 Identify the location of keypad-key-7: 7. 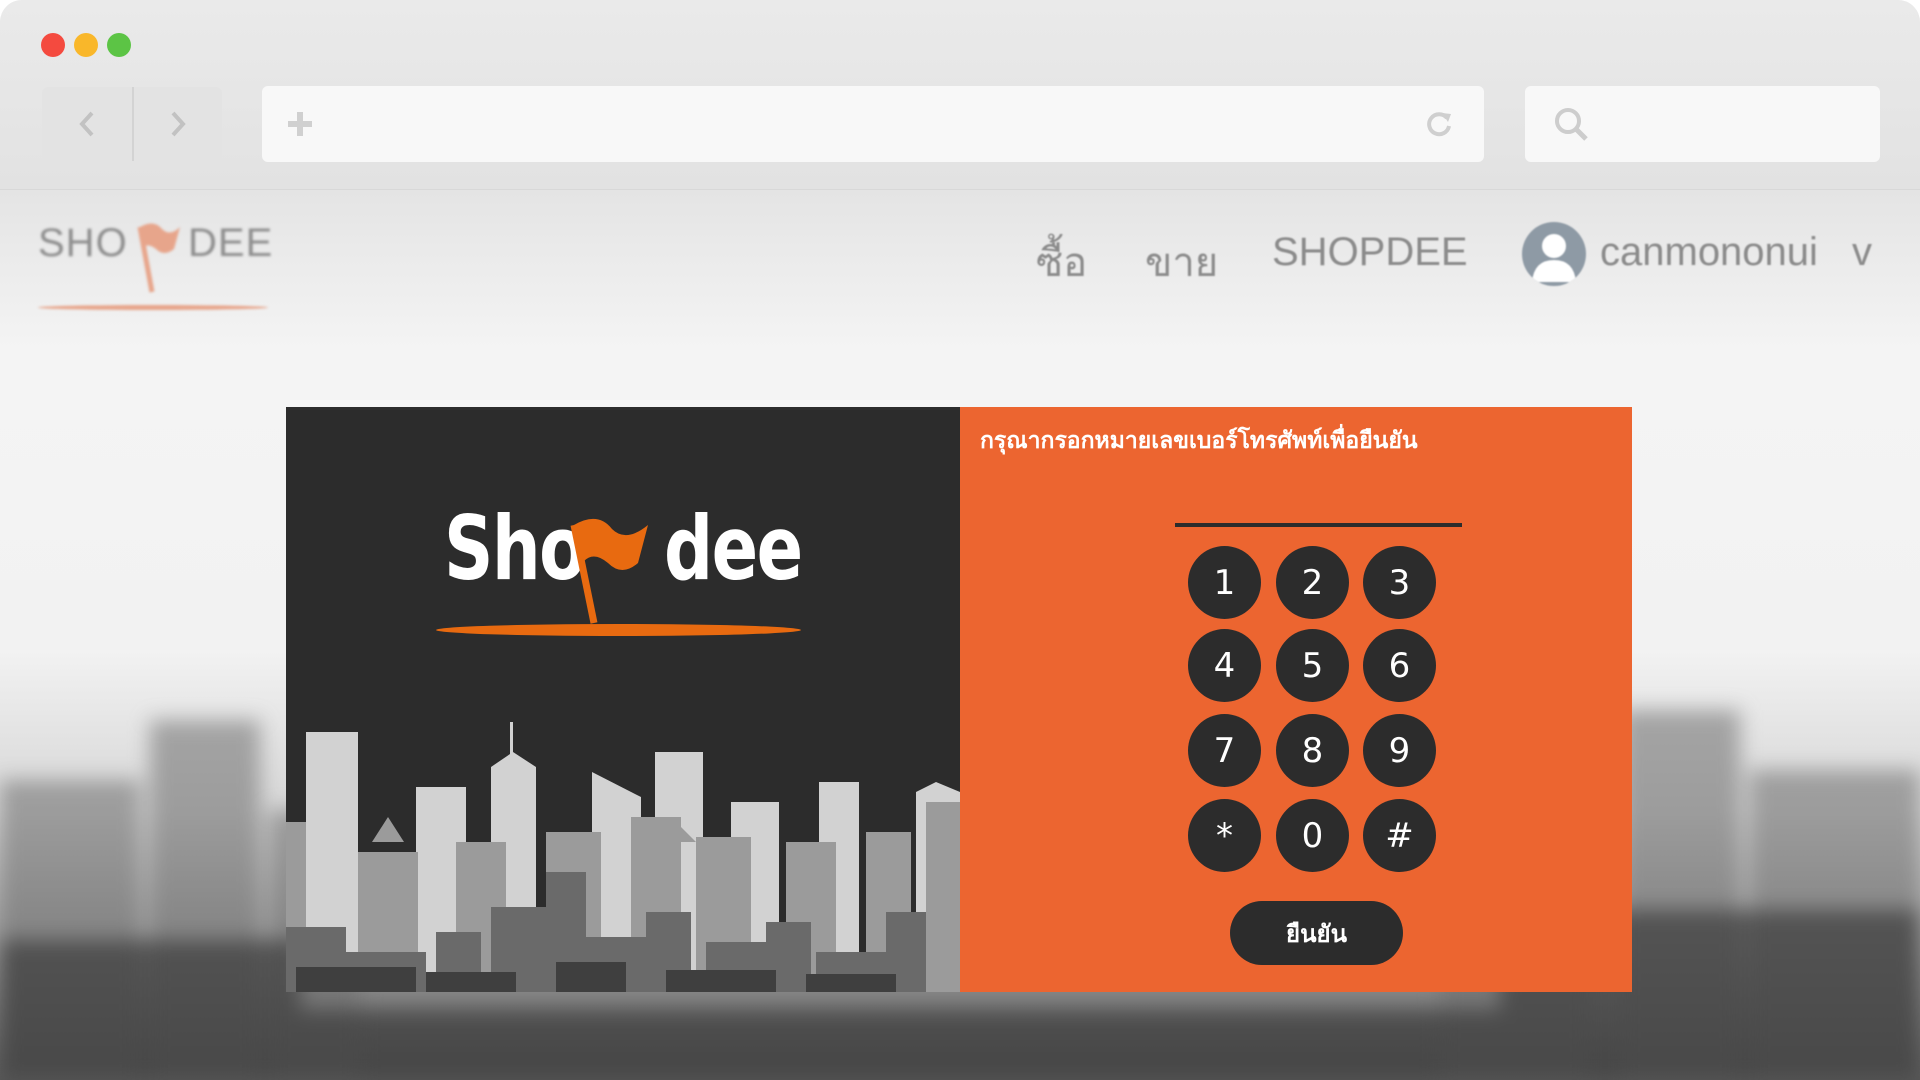
(1224, 750).